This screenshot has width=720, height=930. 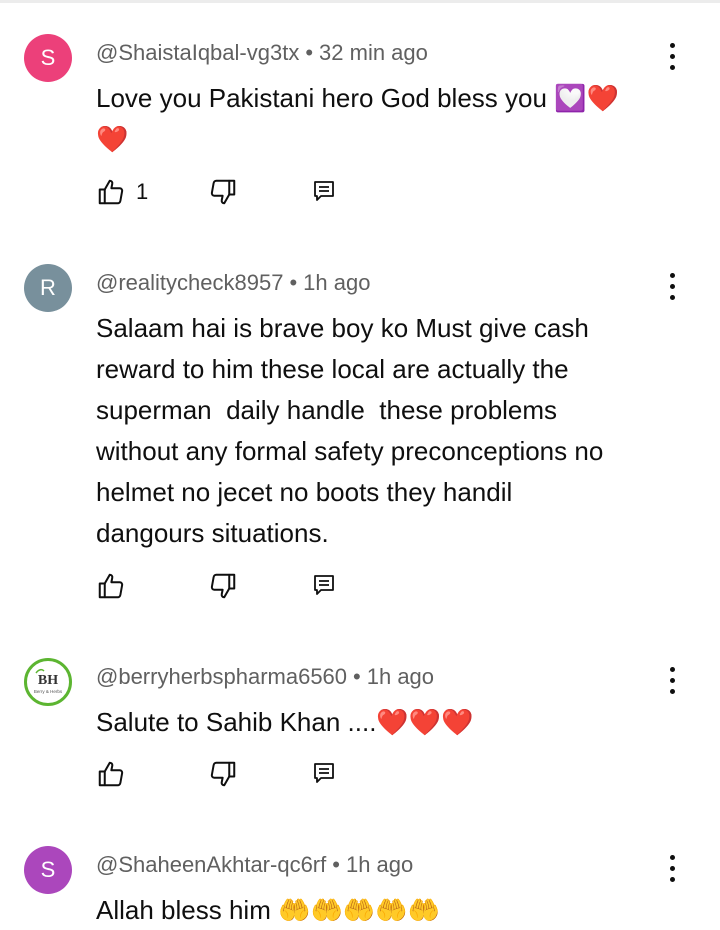 I want to click on comment-text: Salute to Sahib Khan ....❤️❤️❤️, so click(x=285, y=722).